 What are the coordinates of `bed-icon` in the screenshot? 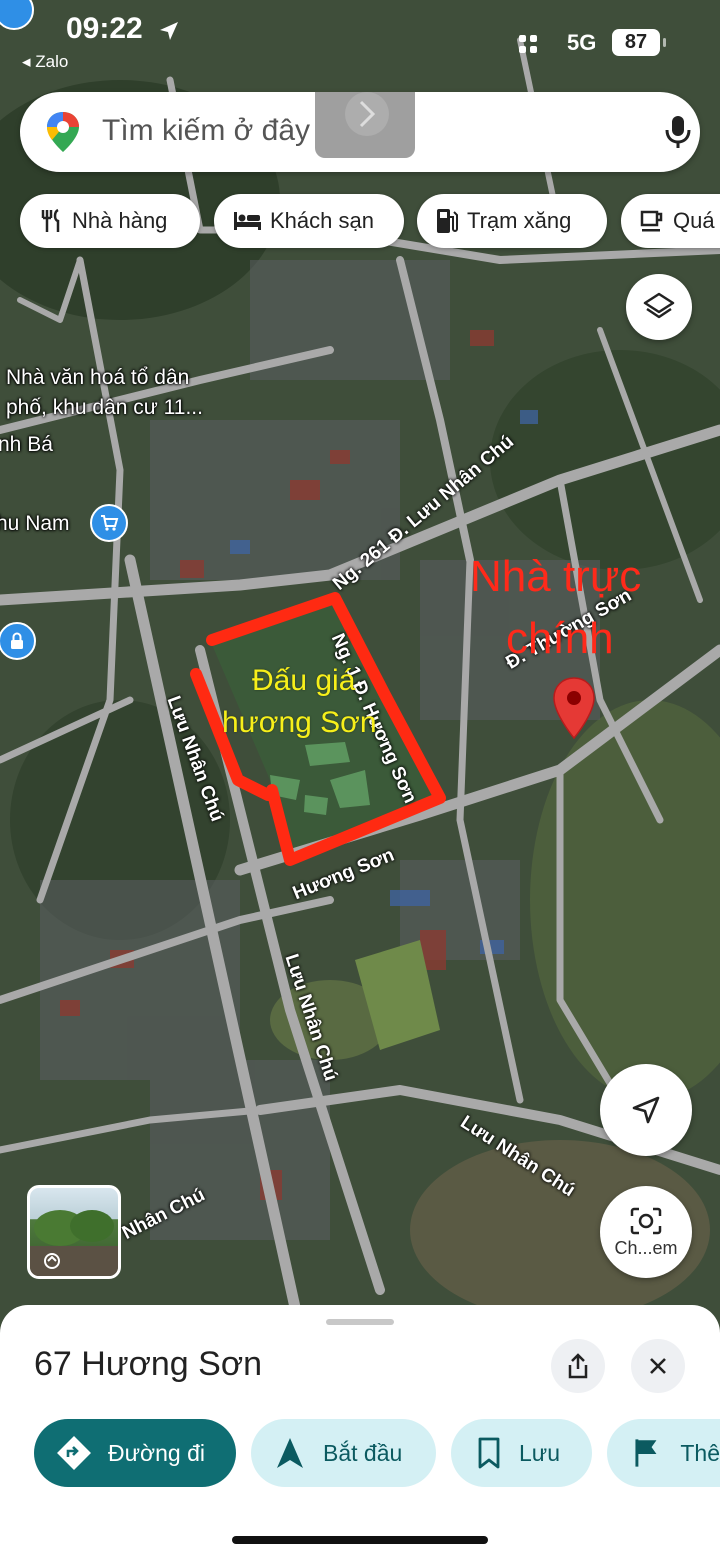 It's located at (247, 221).